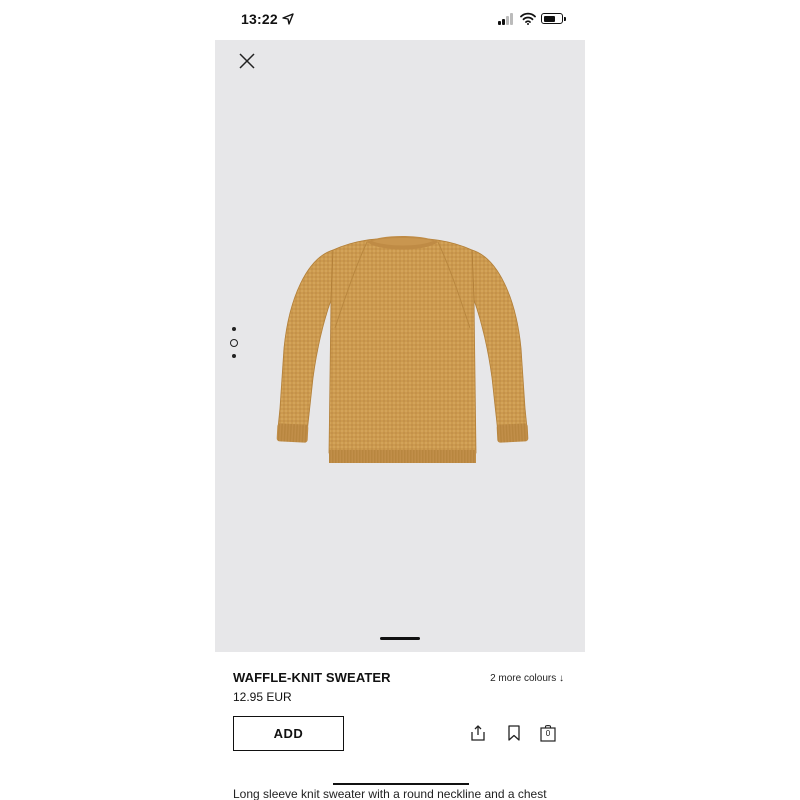 This screenshot has height=800, width=800. Describe the element at coordinates (262, 697) in the screenshot. I see `product-price: 12.95 EUR` at that location.